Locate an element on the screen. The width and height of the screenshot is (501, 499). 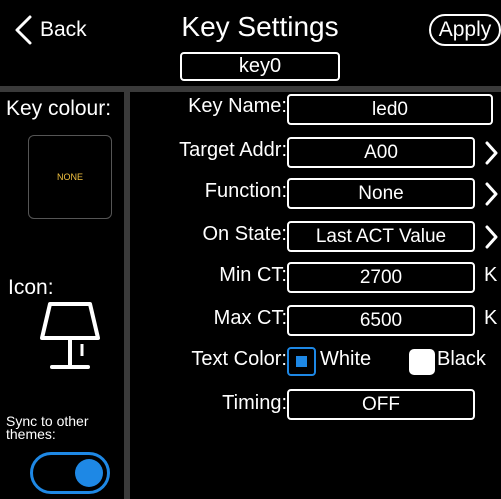
chevron-left-icon is located at coordinates (23, 30).